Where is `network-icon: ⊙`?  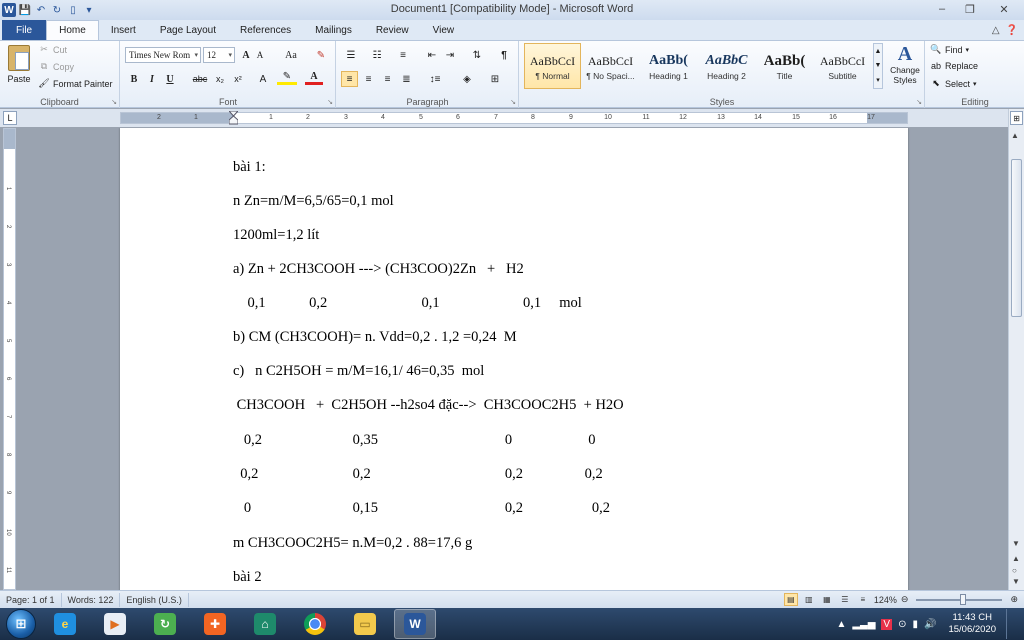 network-icon: ⊙ is located at coordinates (902, 624).